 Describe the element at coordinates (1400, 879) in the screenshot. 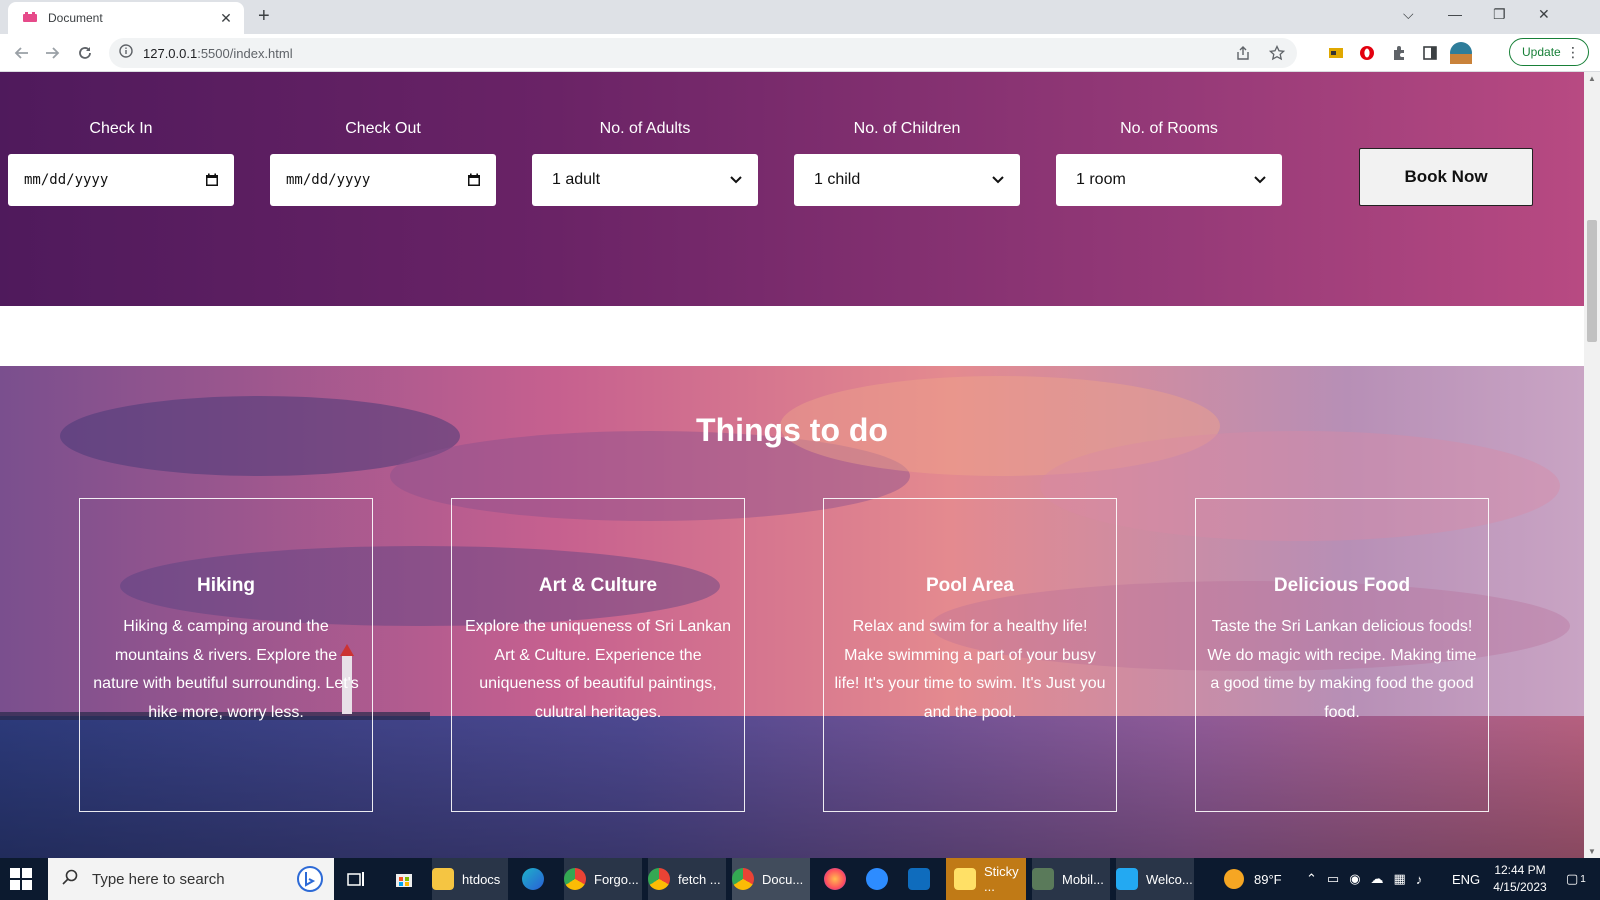

I see `network-icon: ▦` at that location.